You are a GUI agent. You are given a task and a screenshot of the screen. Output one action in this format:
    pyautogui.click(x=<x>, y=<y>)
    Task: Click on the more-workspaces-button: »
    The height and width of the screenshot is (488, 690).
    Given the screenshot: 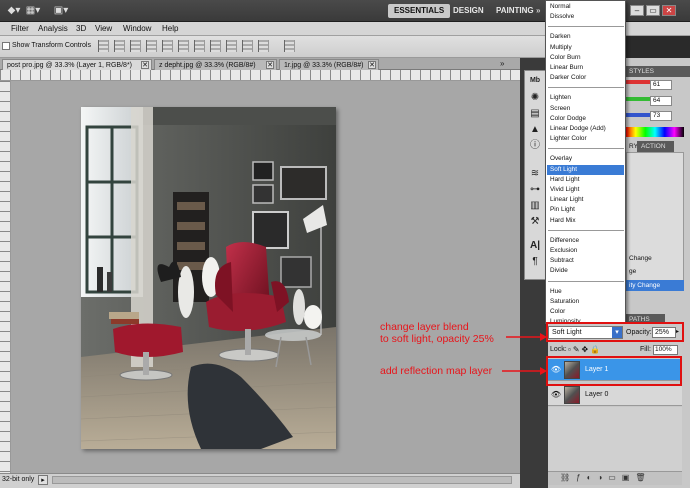 What is the action you would take?
    pyautogui.click(x=538, y=11)
    